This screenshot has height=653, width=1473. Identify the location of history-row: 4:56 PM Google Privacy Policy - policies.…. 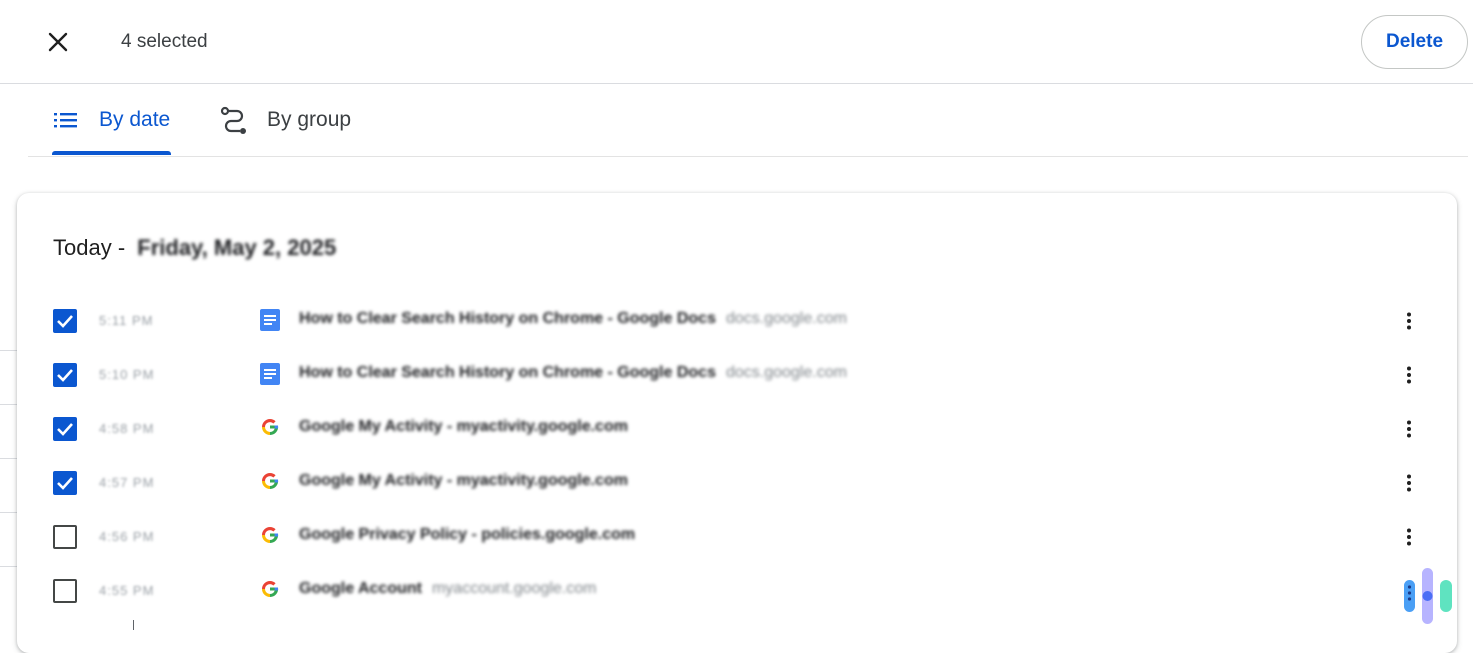
(737, 537).